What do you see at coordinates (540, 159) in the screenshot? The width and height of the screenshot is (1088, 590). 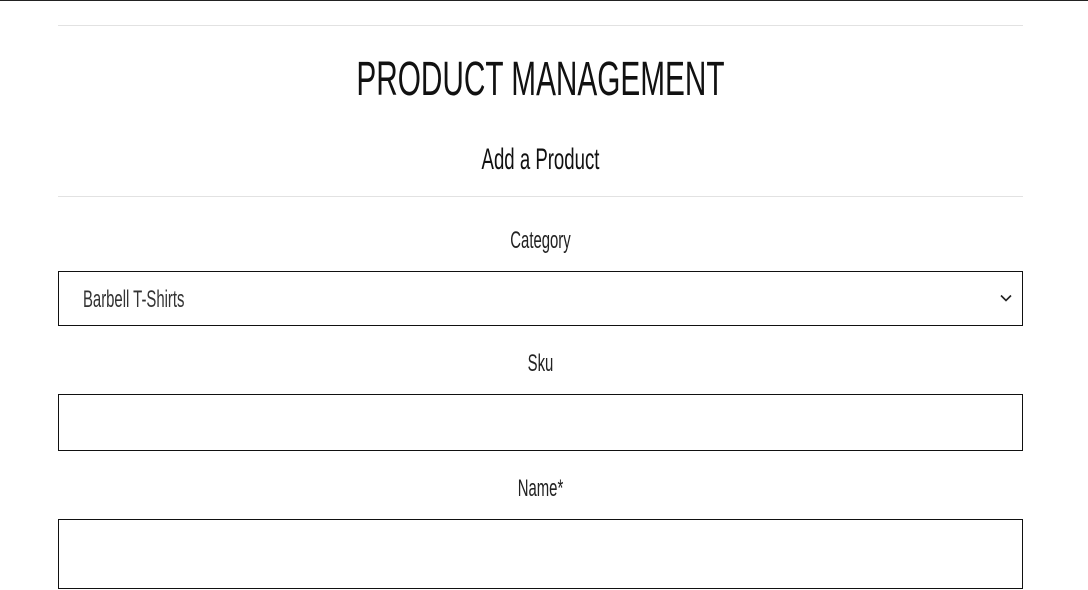 I see `page-subtitle: Add a Product` at bounding box center [540, 159].